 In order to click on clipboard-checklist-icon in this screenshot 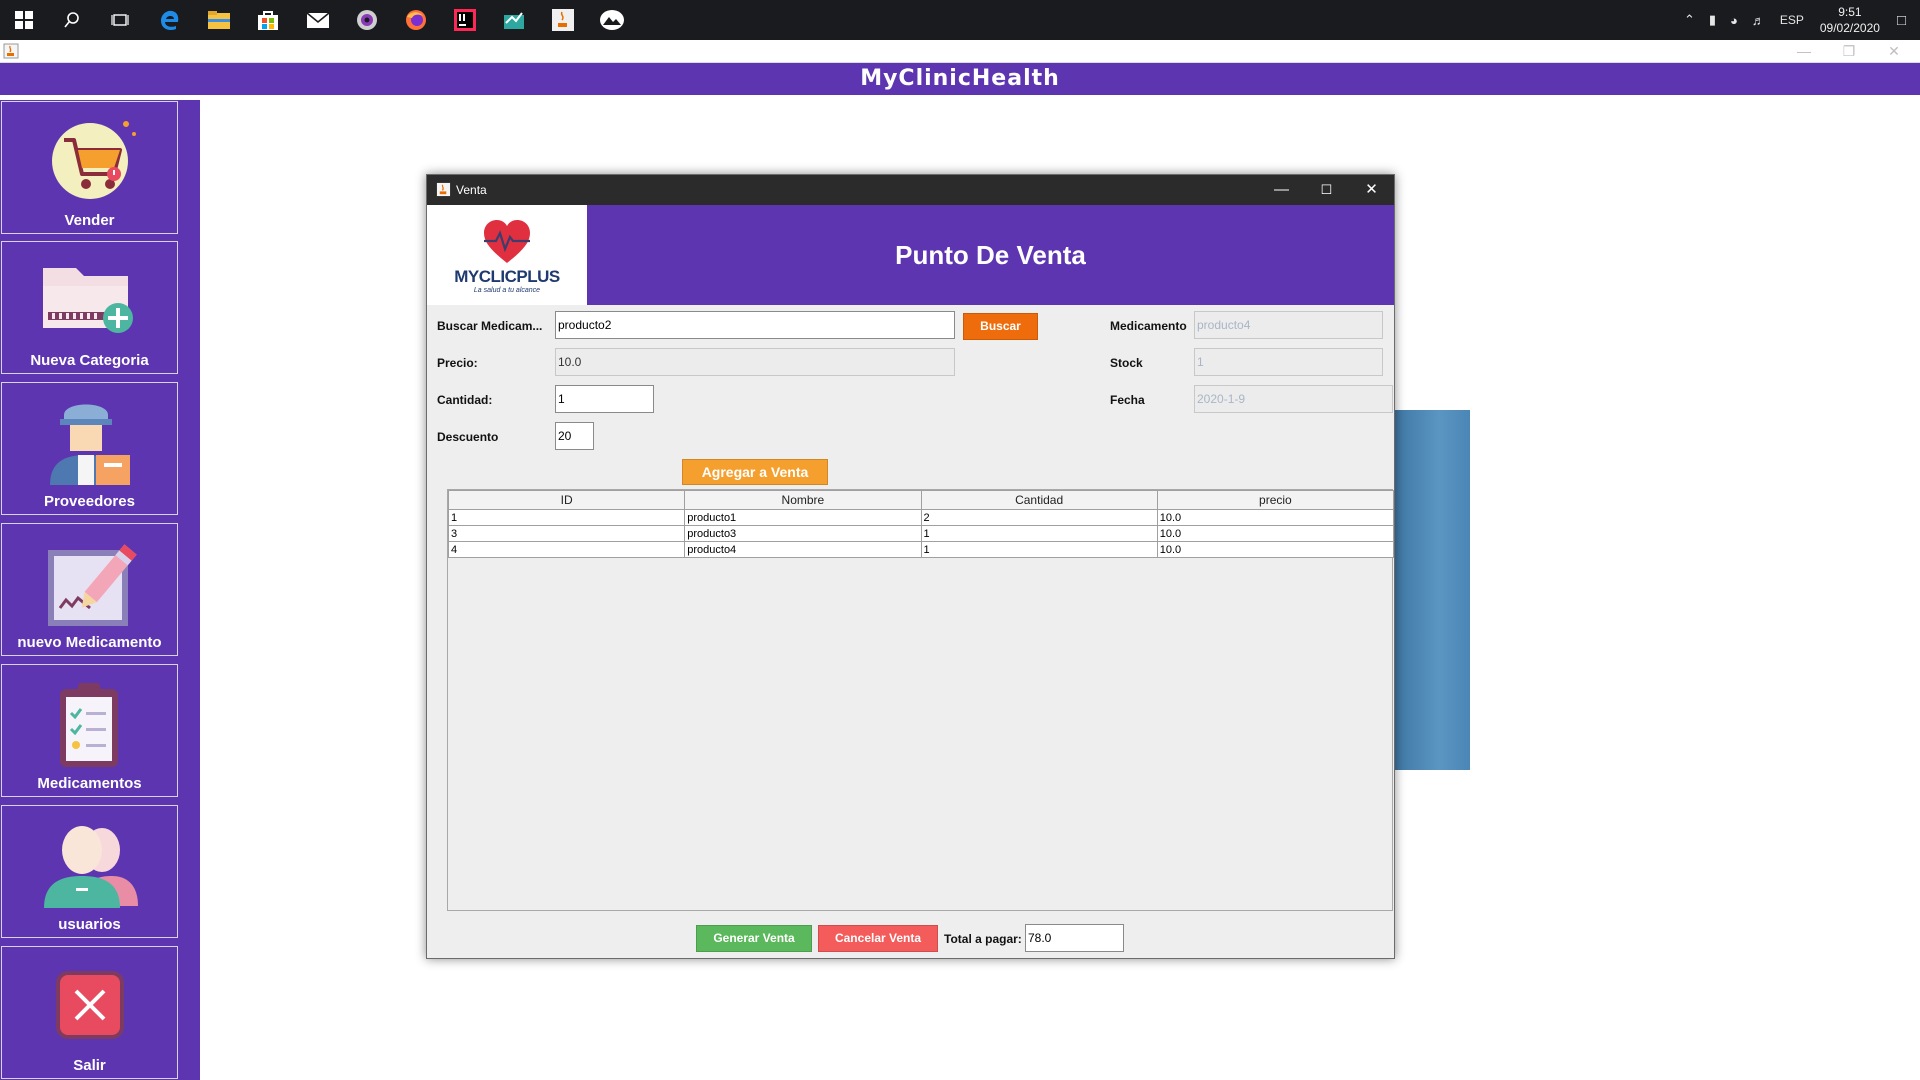, I will do `click(89, 725)`.